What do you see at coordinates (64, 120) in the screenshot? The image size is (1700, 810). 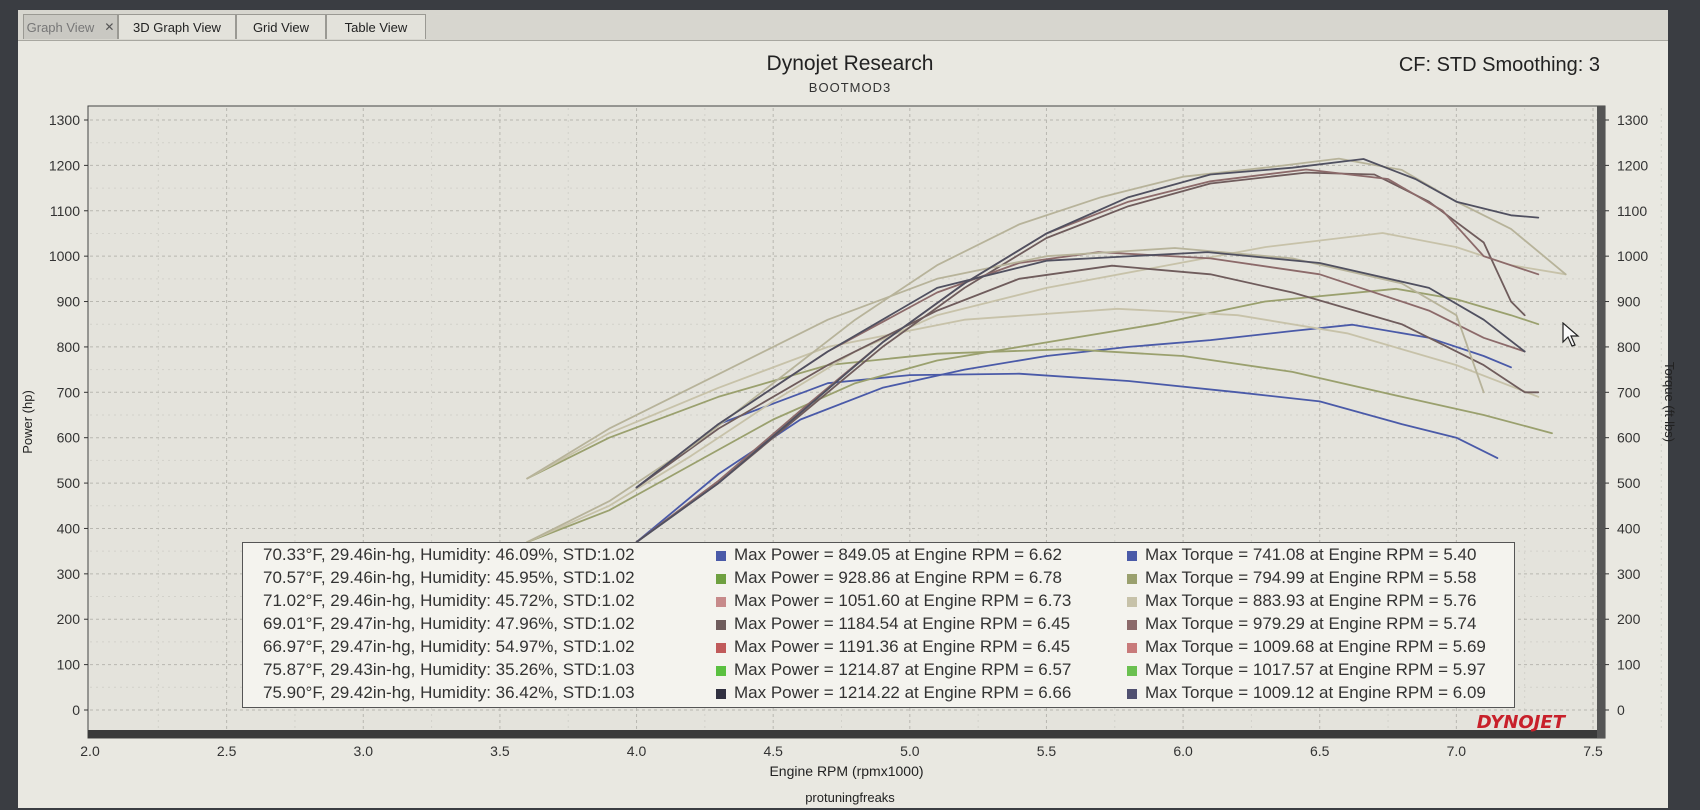 I see `y-tick-label: 1300` at bounding box center [64, 120].